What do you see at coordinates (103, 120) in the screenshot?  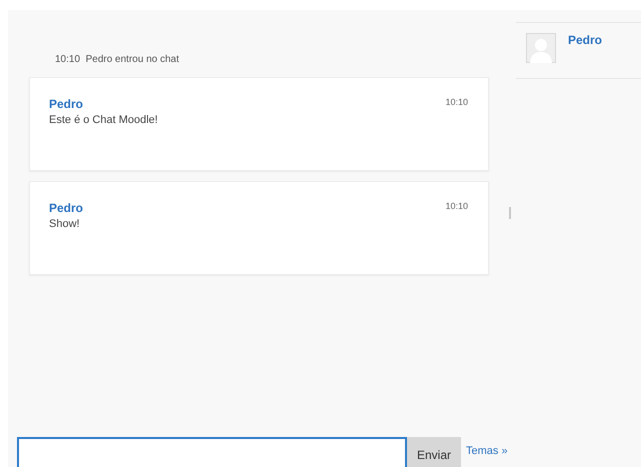 I see `message-text: Este é o Chat Moodle!` at bounding box center [103, 120].